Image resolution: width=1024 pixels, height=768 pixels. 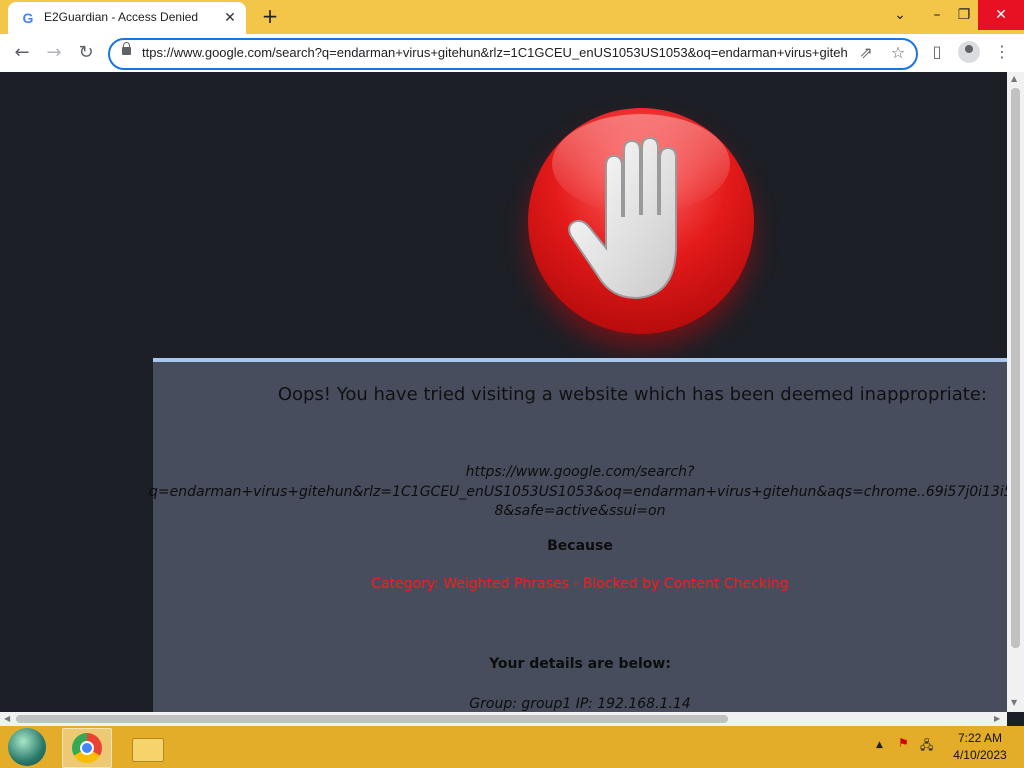 What do you see at coordinates (980, 747) in the screenshot?
I see `taskbar-clock: 7:22 AM 4/10/2023` at bounding box center [980, 747].